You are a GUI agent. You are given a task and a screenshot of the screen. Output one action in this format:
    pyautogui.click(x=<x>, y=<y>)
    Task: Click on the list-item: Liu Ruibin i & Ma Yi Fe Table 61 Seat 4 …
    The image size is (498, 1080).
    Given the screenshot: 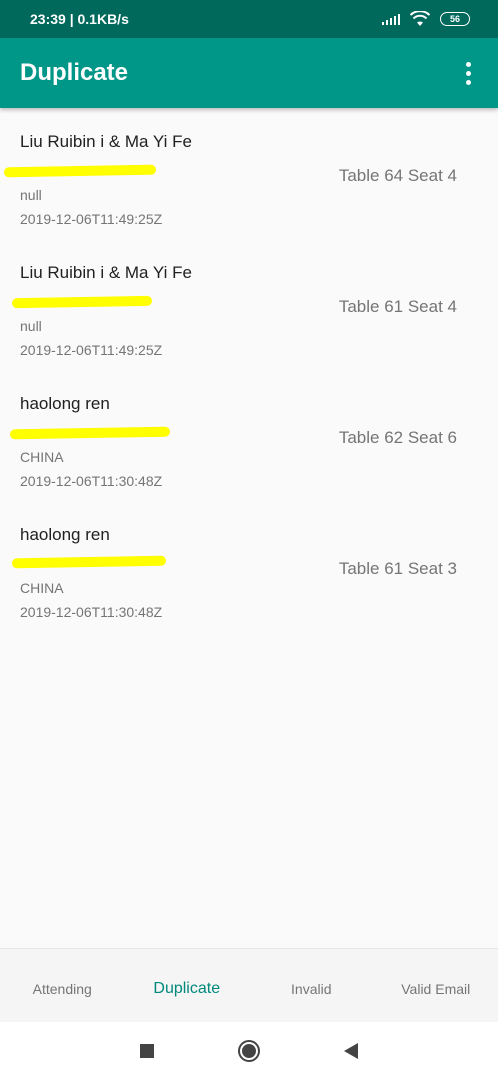 What is the action you would take?
    pyautogui.click(x=249, y=304)
    